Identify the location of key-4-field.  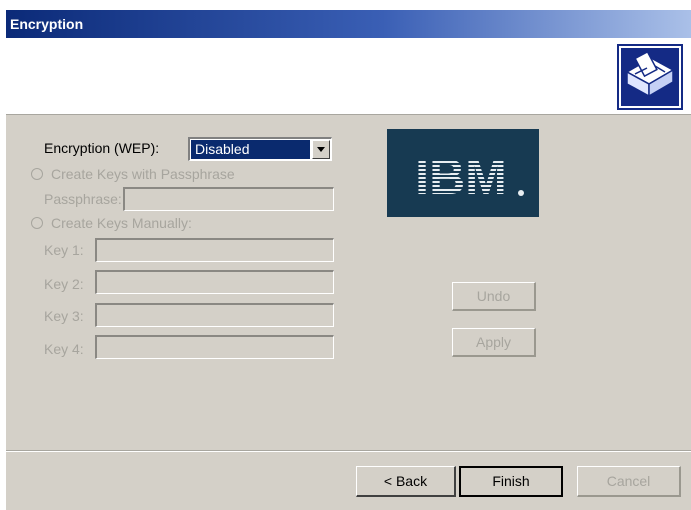
(214, 347).